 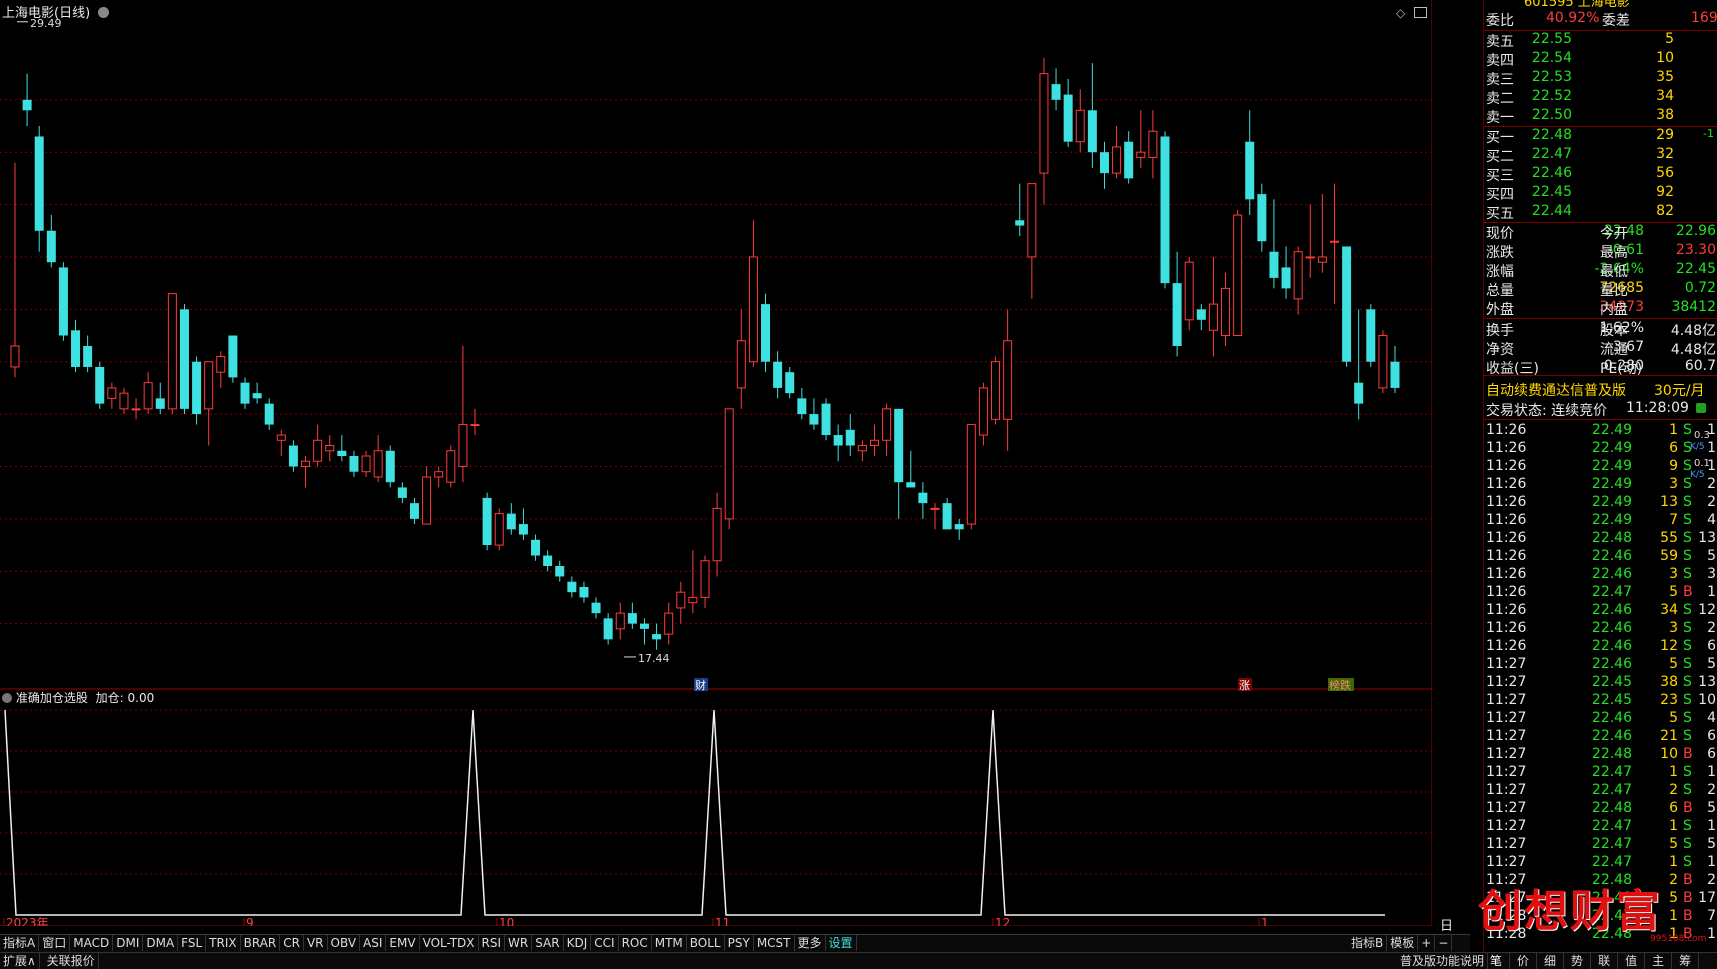 I want to click on tick-row: 11:26 22.49 9 S 1, so click(x=1600, y=467).